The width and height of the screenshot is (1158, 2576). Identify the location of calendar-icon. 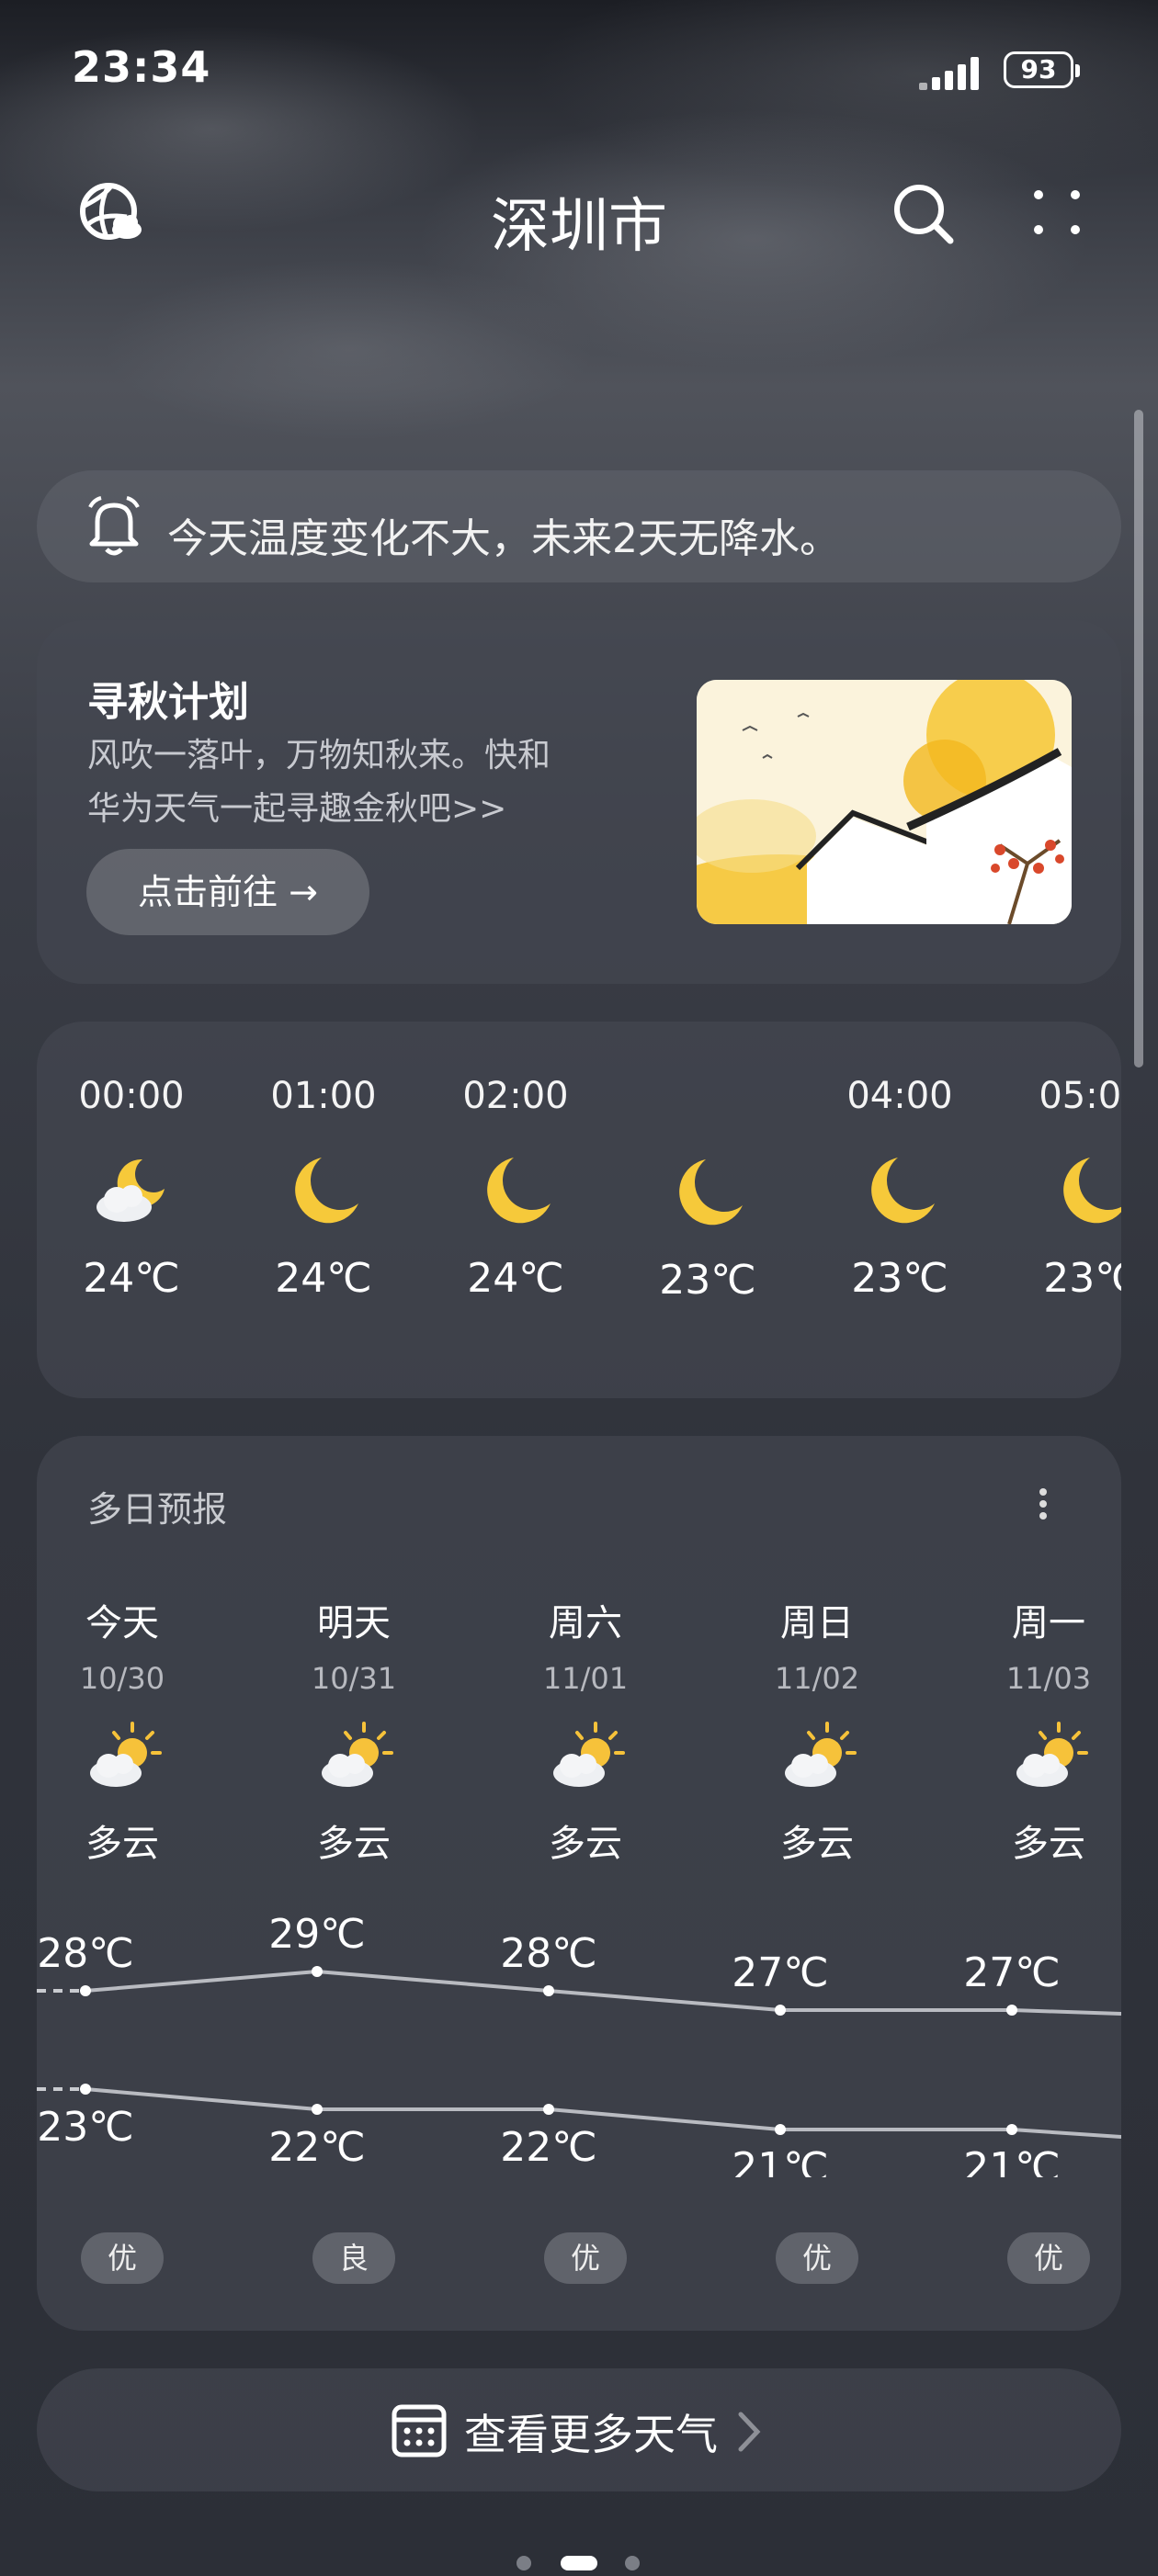
(419, 2429).